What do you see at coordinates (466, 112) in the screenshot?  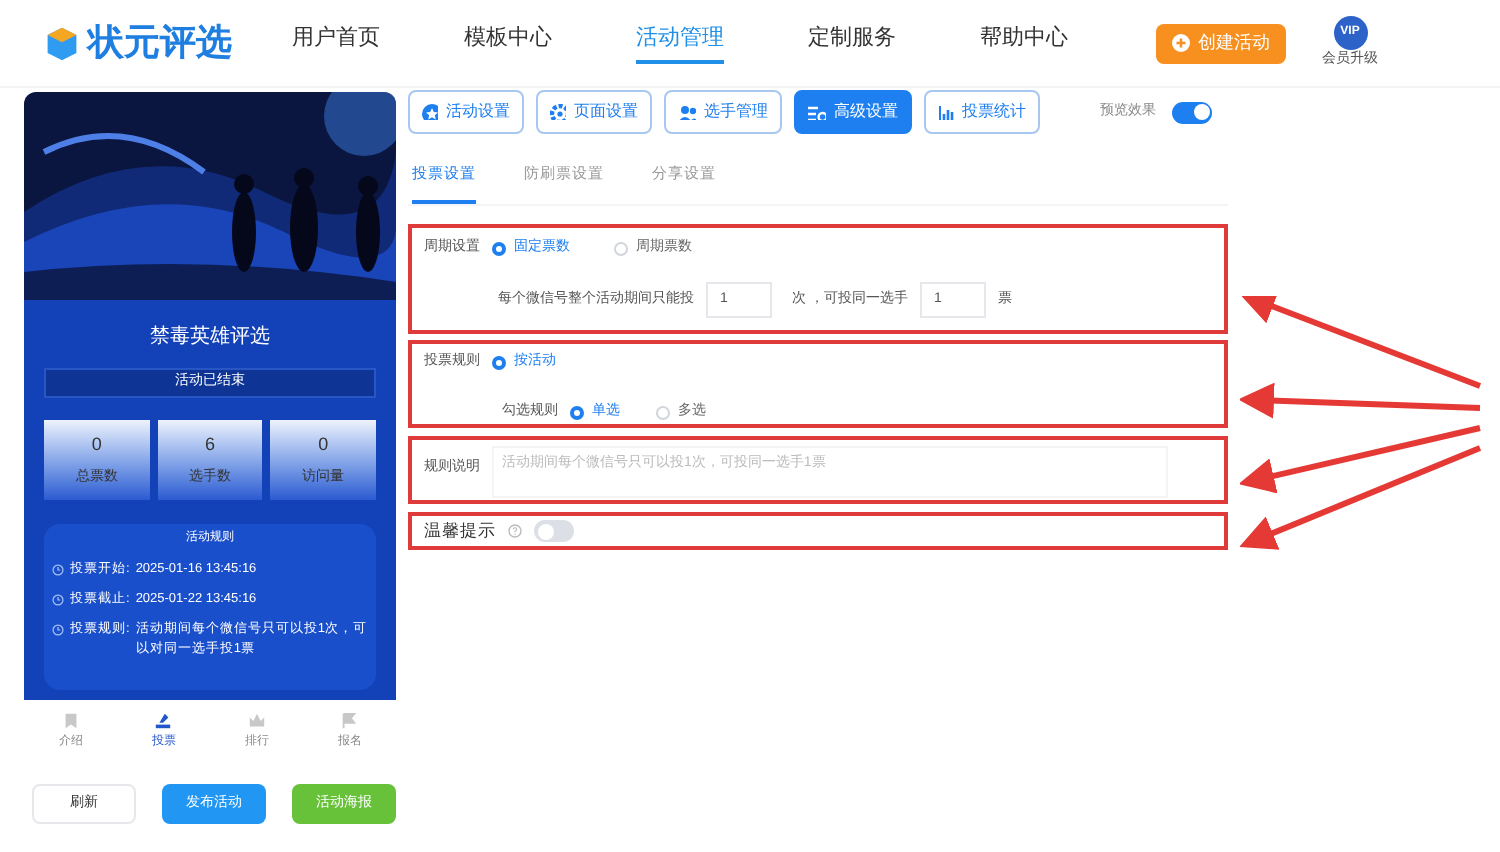 I see `toolbar-tab: 活动设置` at bounding box center [466, 112].